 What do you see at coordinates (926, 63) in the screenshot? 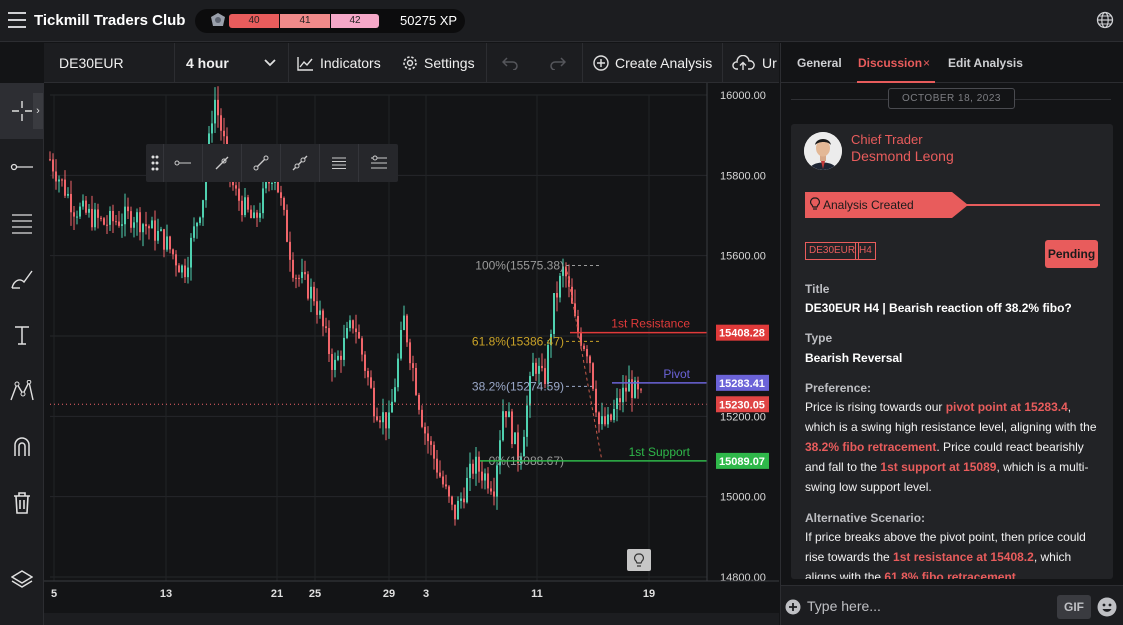
I see `close-tab-icon: ×` at bounding box center [926, 63].